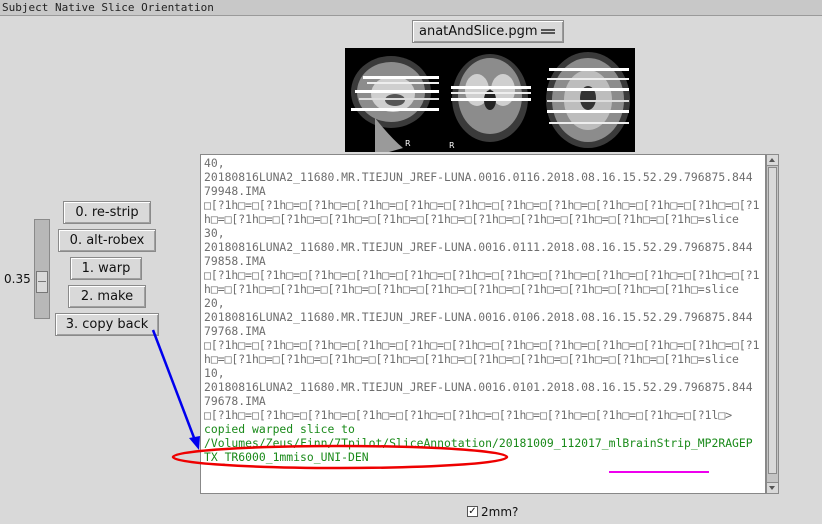 The width and height of the screenshot is (822, 524). What do you see at coordinates (235, 261) in the screenshot?
I see `log-line: 79858.IMA` at bounding box center [235, 261].